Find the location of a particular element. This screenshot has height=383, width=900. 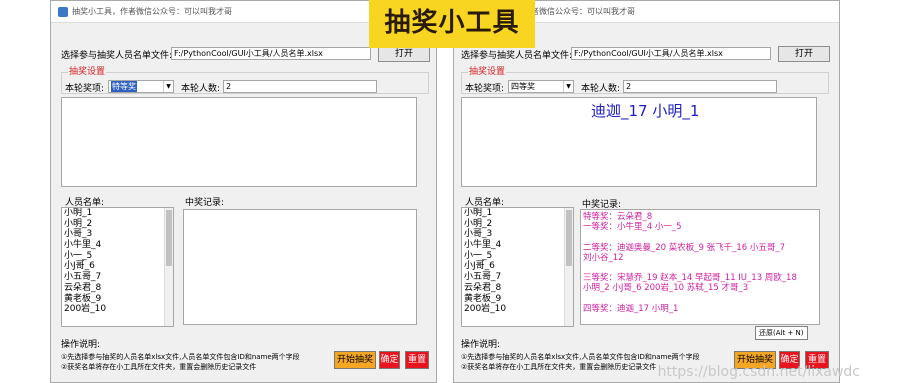

restore-tooltip: 还原(Alt + N) is located at coordinates (781, 333).